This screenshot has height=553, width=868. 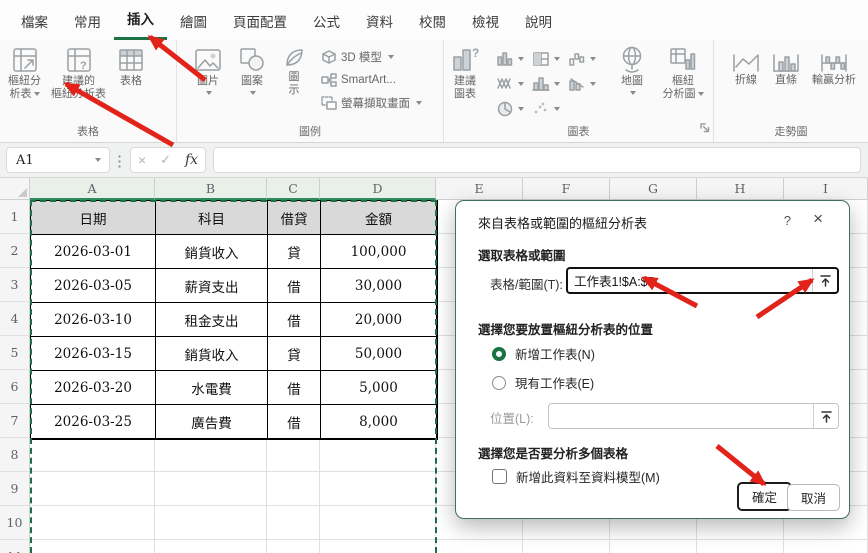 What do you see at coordinates (15, 189) in the screenshot?
I see `select-all-corner` at bounding box center [15, 189].